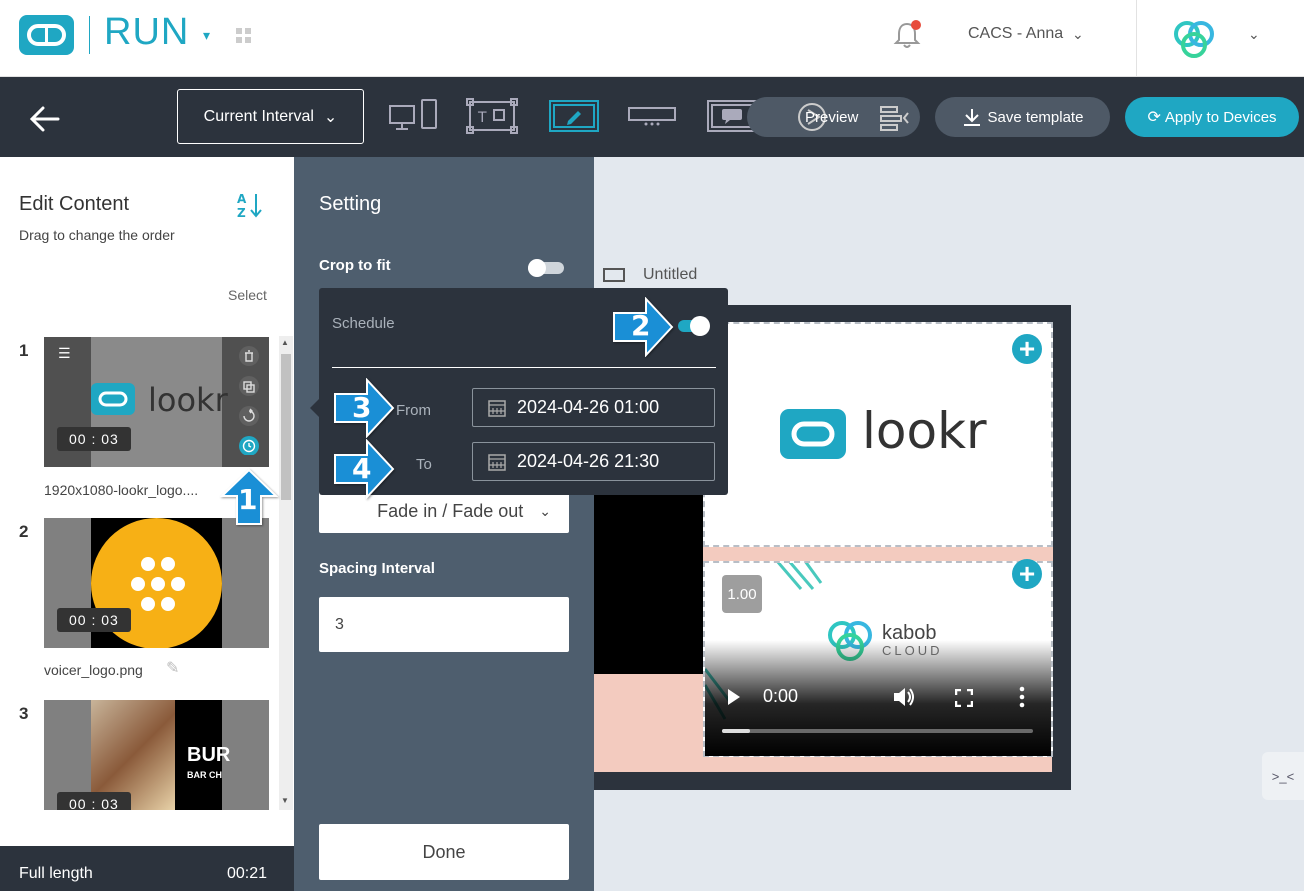 Image resolution: width=1304 pixels, height=891 pixels. Describe the element at coordinates (250, 205) in the screenshot. I see `sort-az-icon: A Z` at that location.